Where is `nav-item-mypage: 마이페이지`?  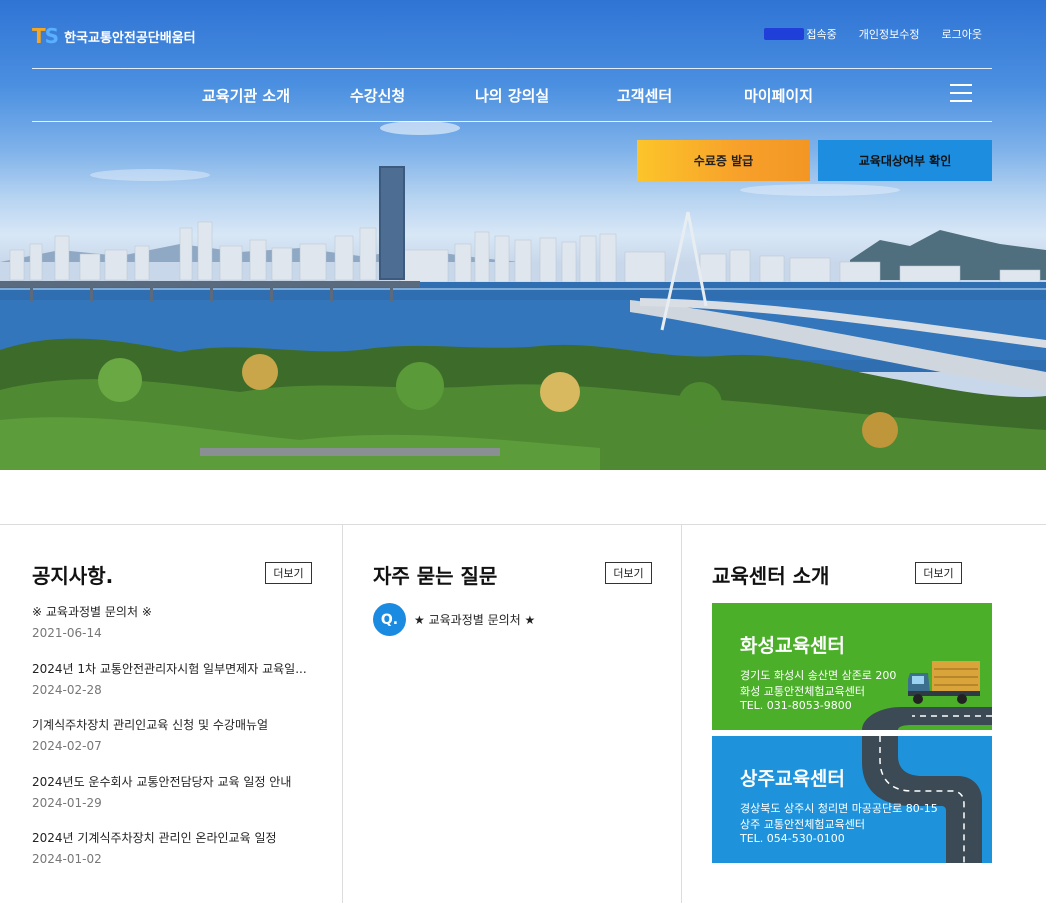 nav-item-mypage: 마이페이지 is located at coordinates (778, 95).